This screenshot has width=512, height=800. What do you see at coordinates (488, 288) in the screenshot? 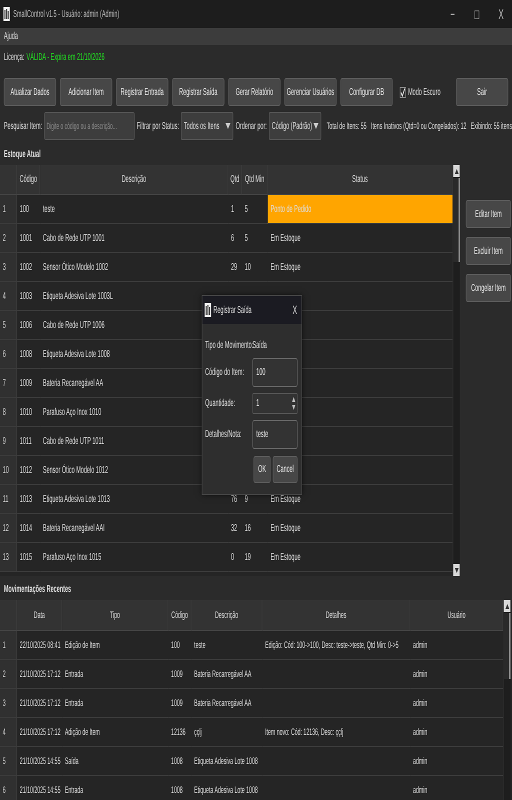
I see `item-action-button: Congelar Item` at bounding box center [488, 288].